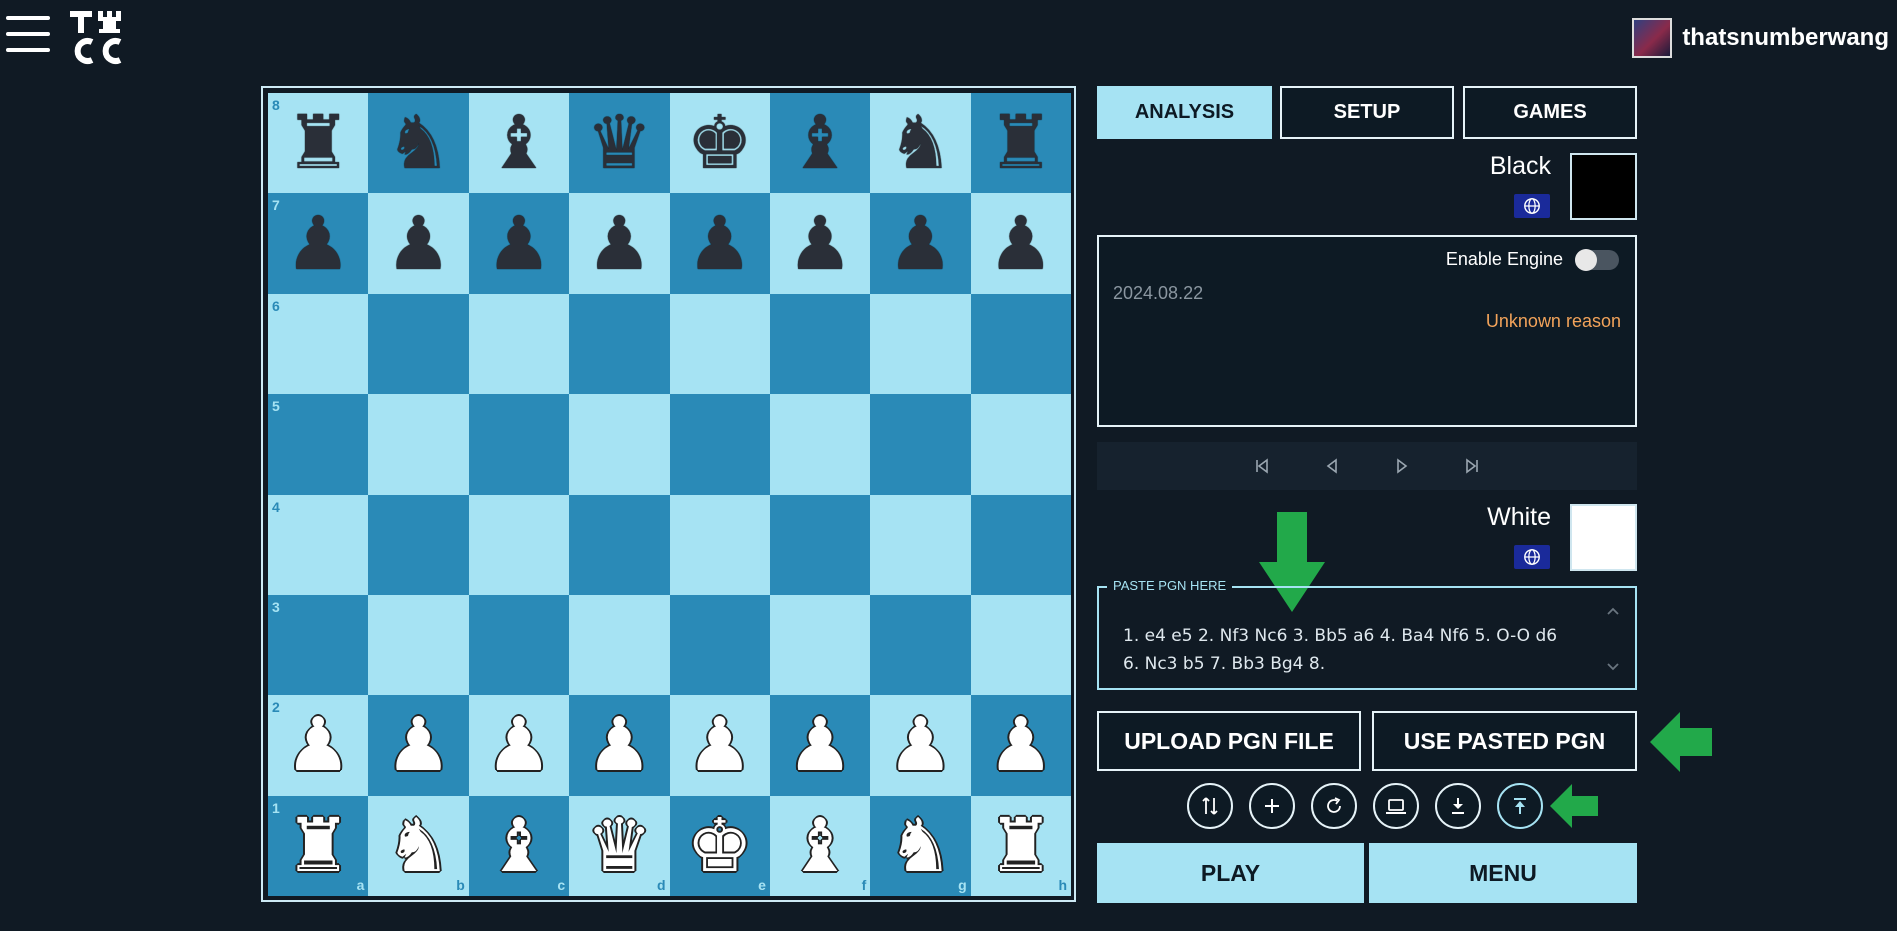 The image size is (1897, 931). I want to click on square-b7: ♟, so click(418, 243).